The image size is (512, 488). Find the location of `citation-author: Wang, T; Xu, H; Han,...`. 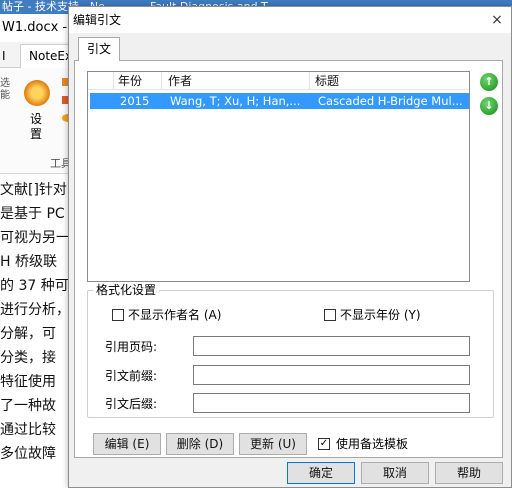

citation-author: Wang, T; Xu, H; Han,... is located at coordinates (235, 101).